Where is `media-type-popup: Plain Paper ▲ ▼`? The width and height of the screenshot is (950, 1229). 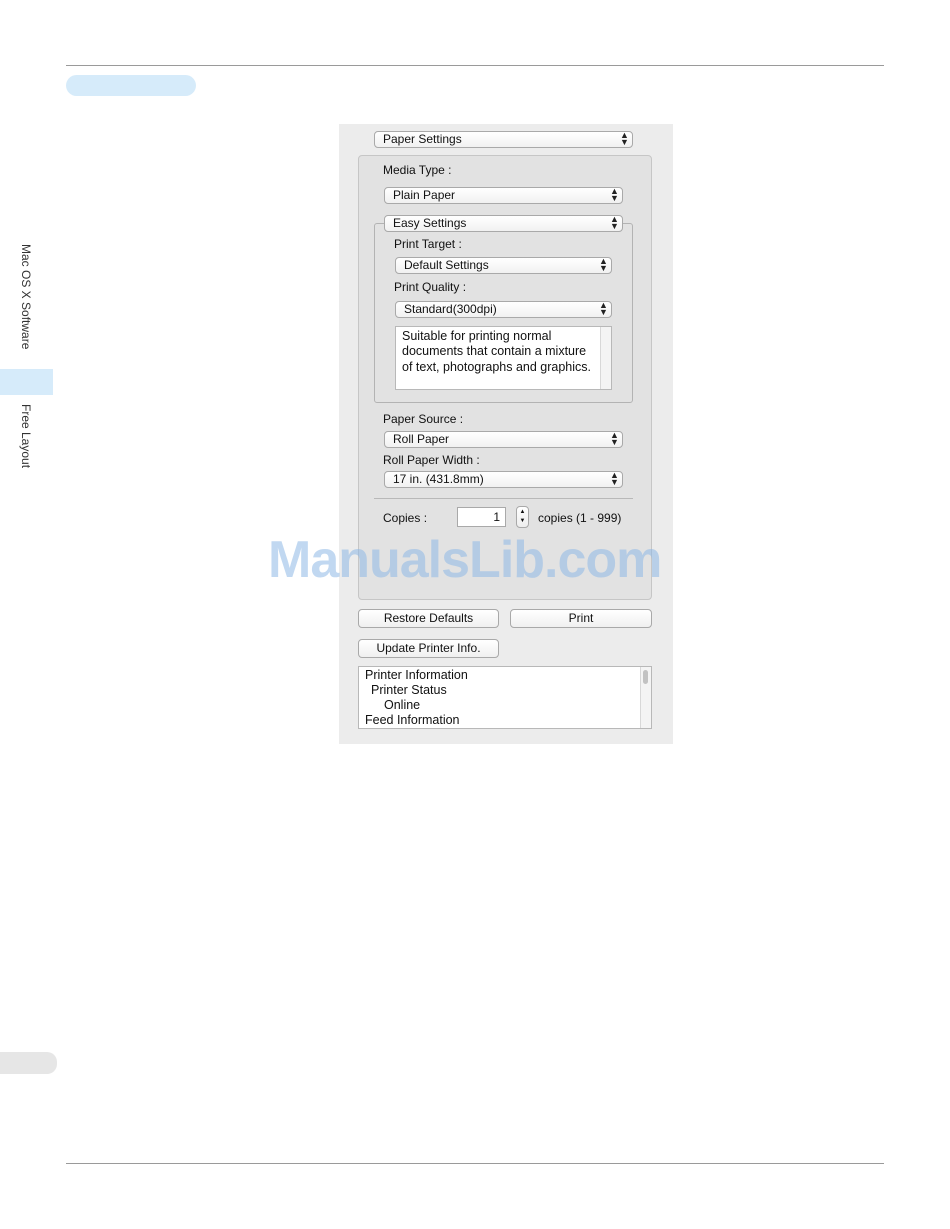
media-type-popup: Plain Paper ▲ ▼ is located at coordinates (503, 195).